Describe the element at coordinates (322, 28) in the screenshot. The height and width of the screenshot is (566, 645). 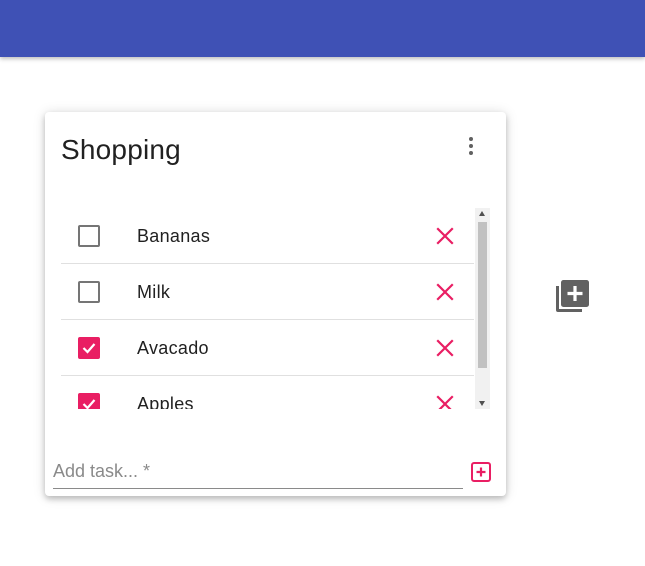
I see `app-bar` at that location.